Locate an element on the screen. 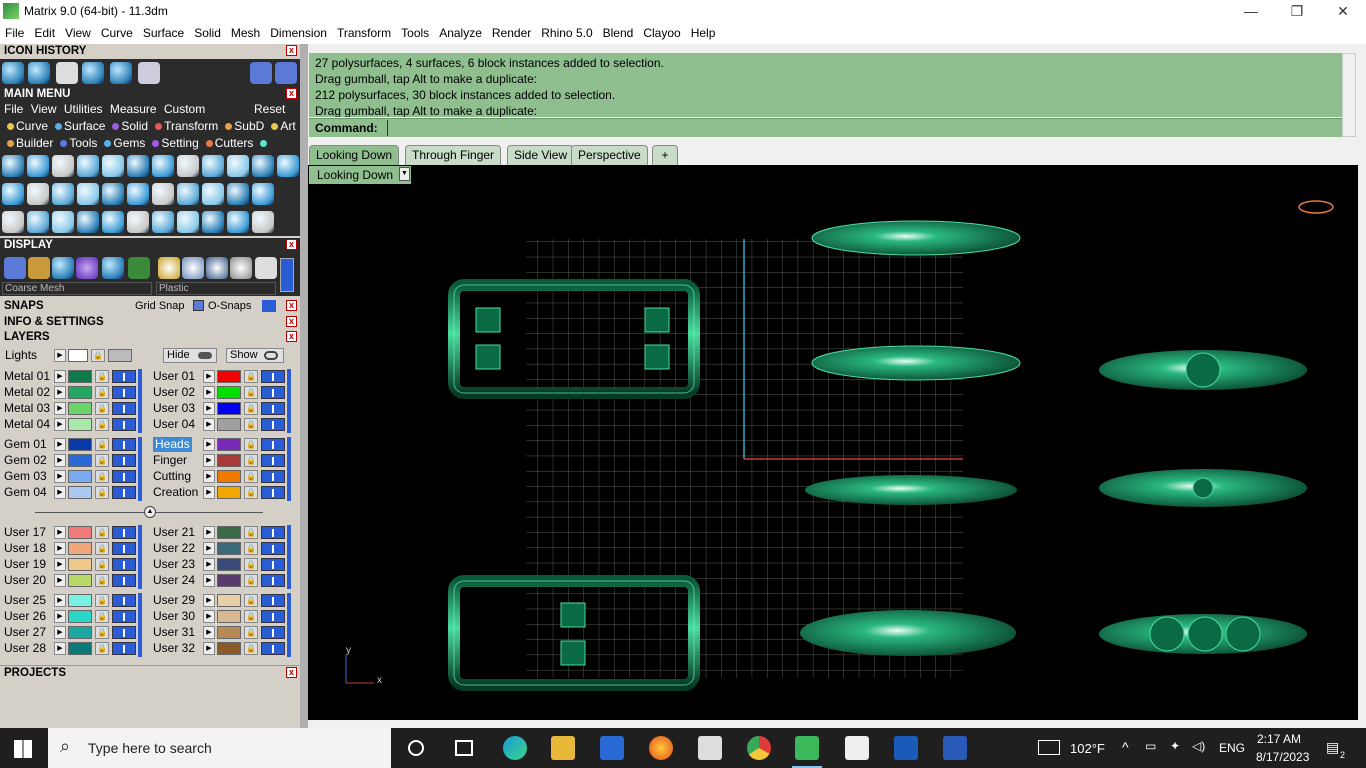 This screenshot has width=1366, height=768. main-menu-category: Builder is located at coordinates (28, 143).